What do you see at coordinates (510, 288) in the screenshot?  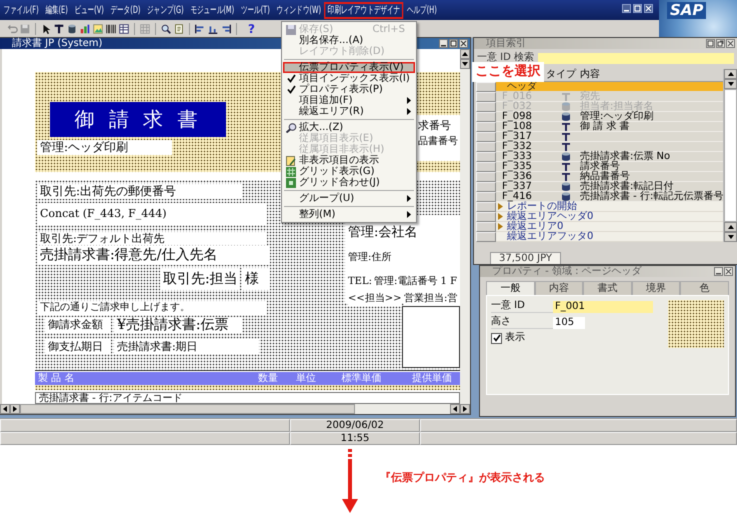 I see `tab: 一般` at bounding box center [510, 288].